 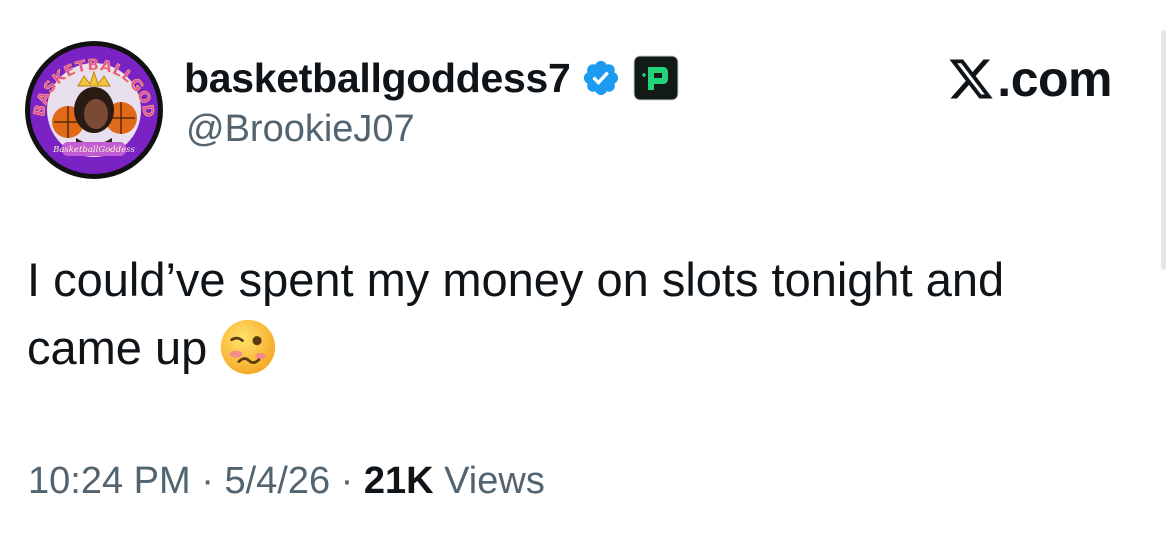 What do you see at coordinates (300, 129) in the screenshot?
I see `author-handle: @BrookieJ07` at bounding box center [300, 129].